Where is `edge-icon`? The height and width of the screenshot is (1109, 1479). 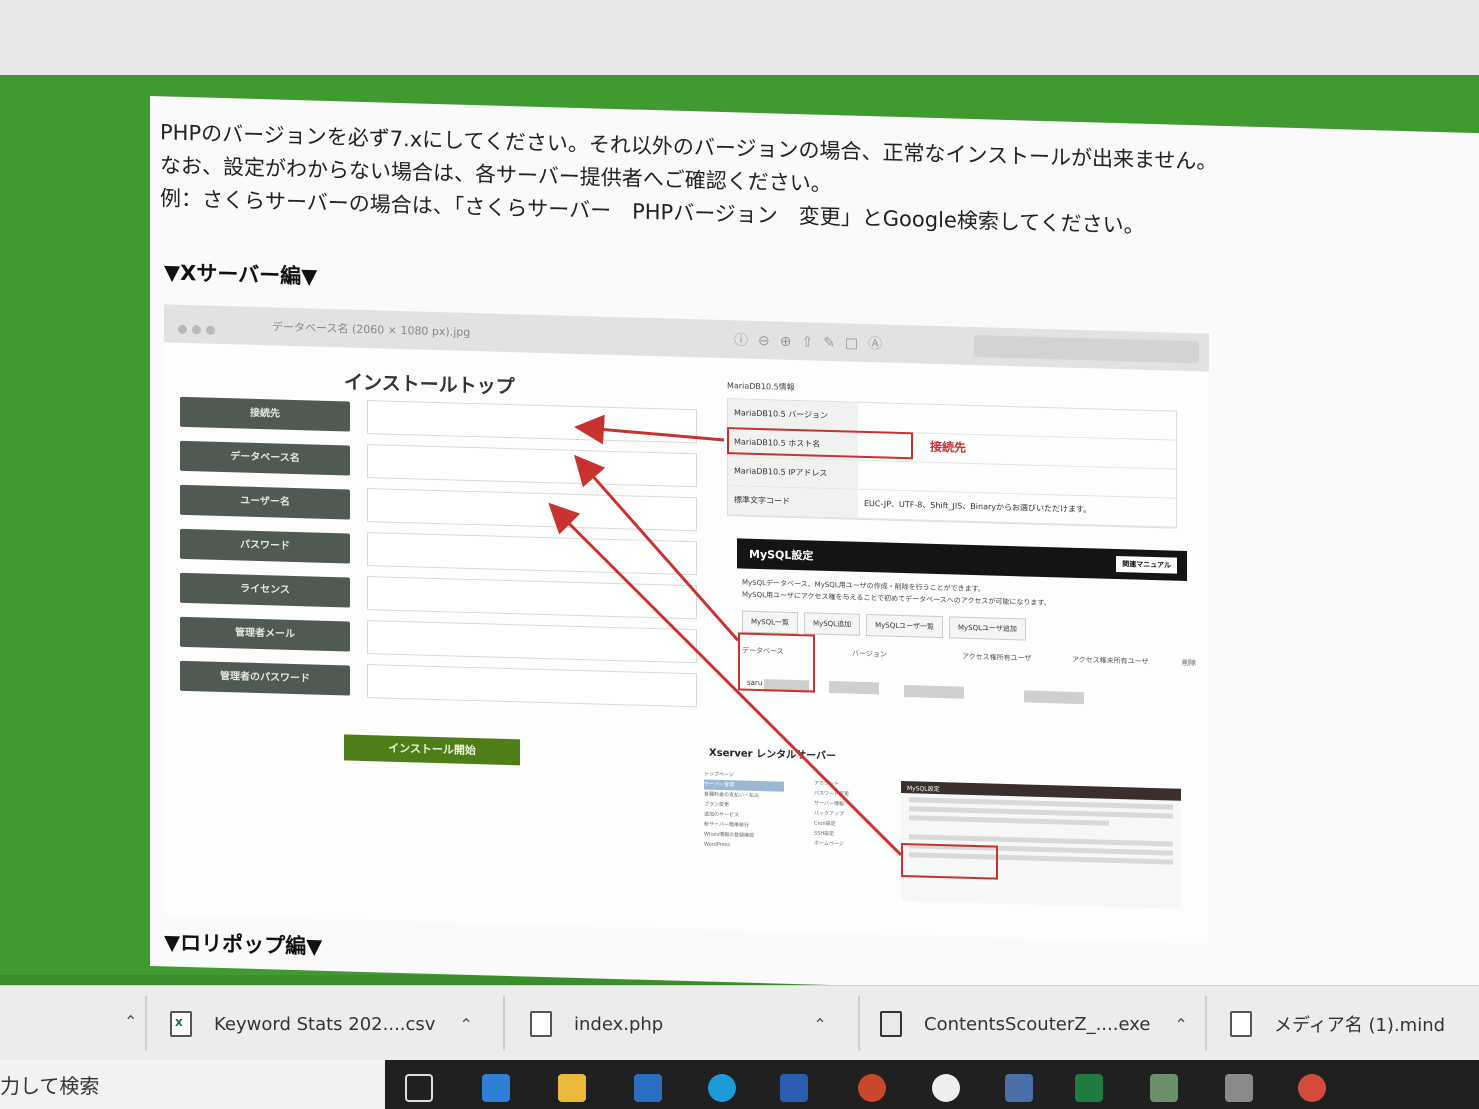
edge-icon is located at coordinates (722, 1088).